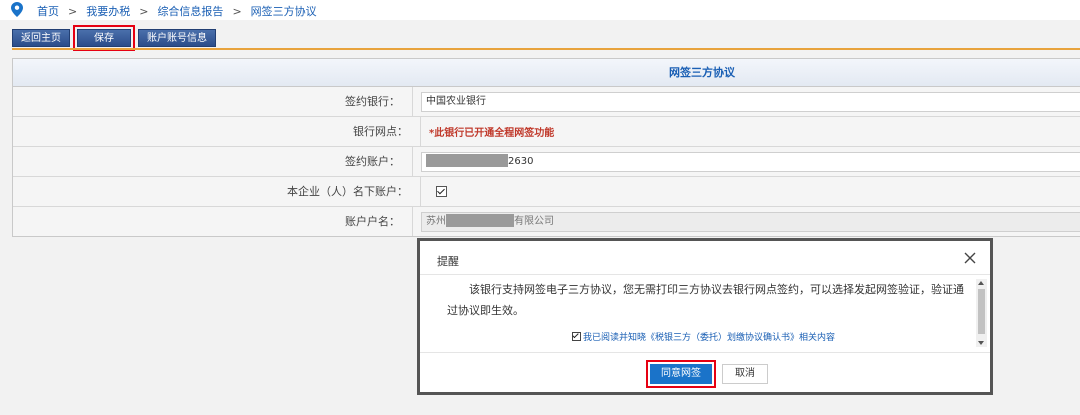 The height and width of the screenshot is (415, 1080). I want to click on save-button: 保存, so click(104, 38).